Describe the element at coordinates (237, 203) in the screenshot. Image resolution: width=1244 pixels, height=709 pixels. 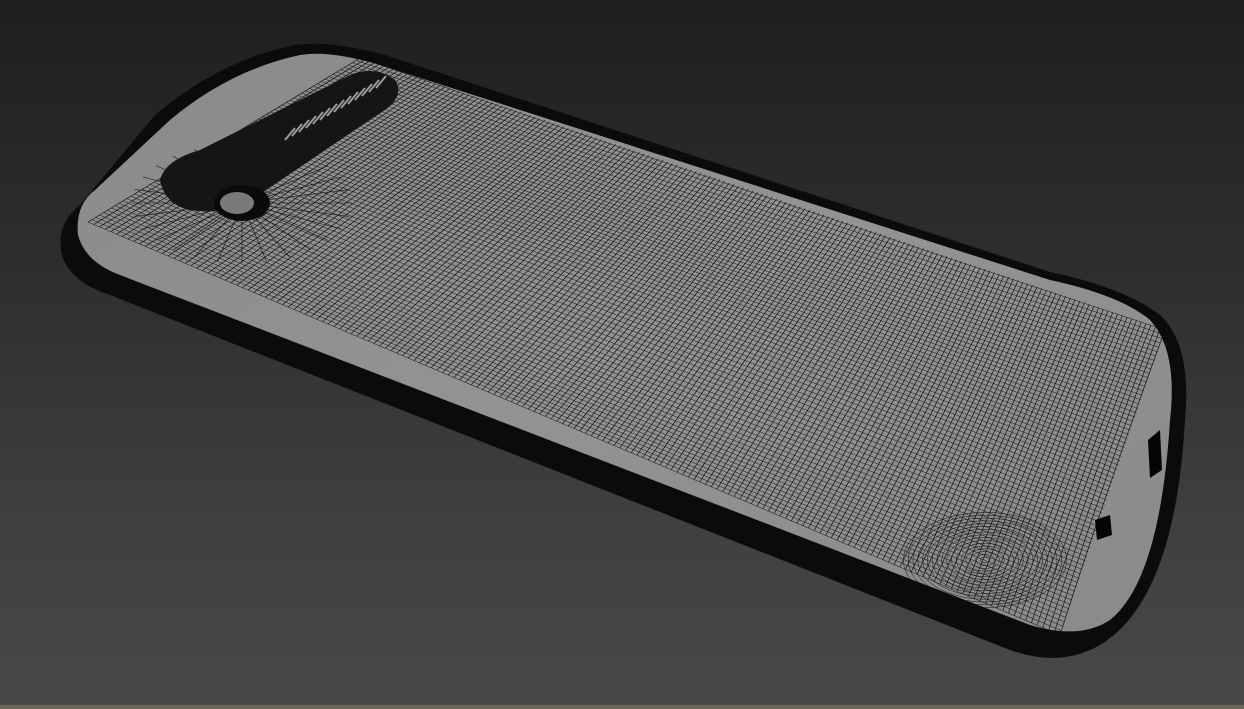
I see `camera-lens` at that location.